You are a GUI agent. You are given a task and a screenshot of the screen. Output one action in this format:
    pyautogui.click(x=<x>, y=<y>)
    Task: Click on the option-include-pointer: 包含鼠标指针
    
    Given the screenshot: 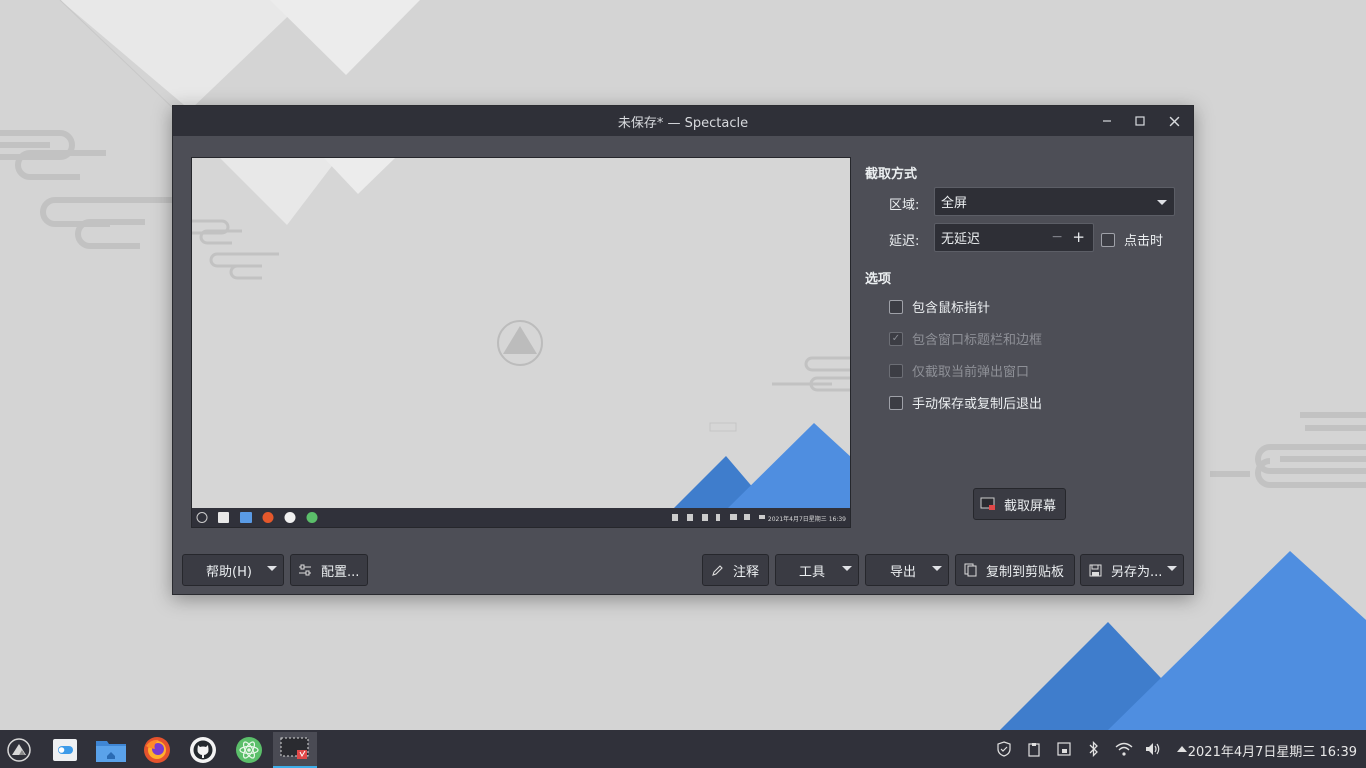 What is the action you would take?
    pyautogui.click(x=939, y=306)
    